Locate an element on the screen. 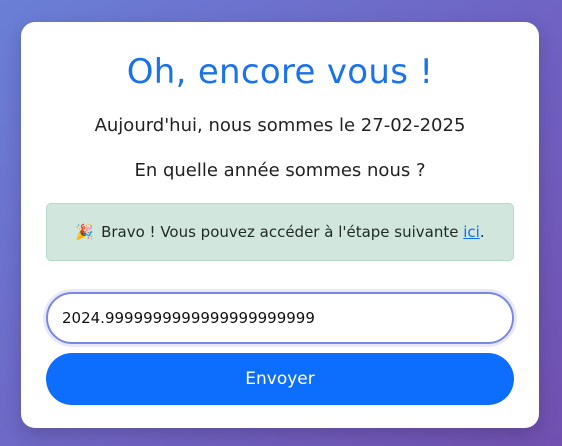 This screenshot has width=562, height=446. year-answer-input is located at coordinates (280, 318).